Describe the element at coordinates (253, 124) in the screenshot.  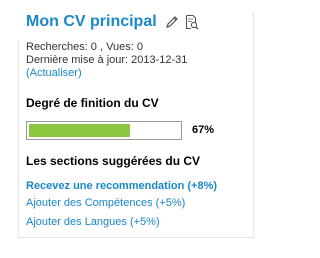
I see `panel-right-border` at that location.